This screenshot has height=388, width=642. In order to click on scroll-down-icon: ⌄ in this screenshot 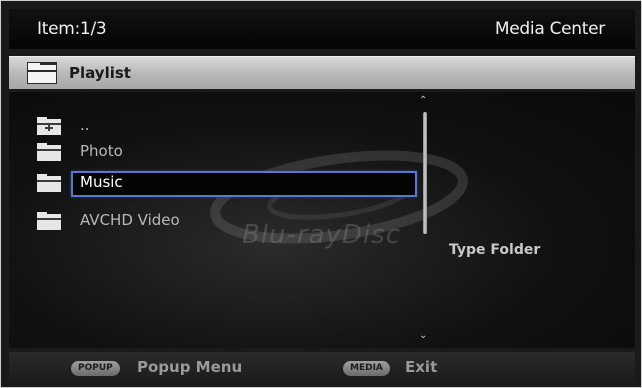, I will do `click(423, 335)`.